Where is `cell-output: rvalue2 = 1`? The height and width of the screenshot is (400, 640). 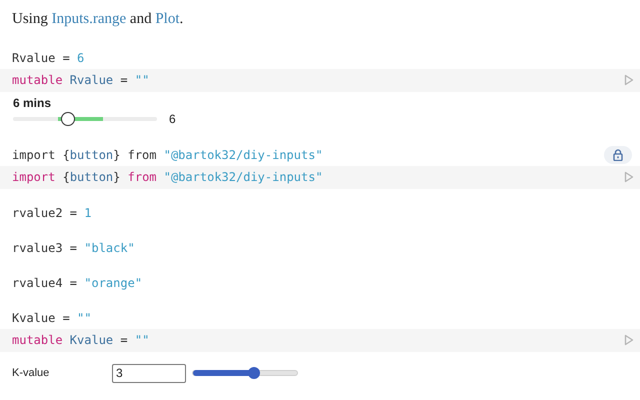
cell-output: rvalue2 = 1 is located at coordinates (52, 213).